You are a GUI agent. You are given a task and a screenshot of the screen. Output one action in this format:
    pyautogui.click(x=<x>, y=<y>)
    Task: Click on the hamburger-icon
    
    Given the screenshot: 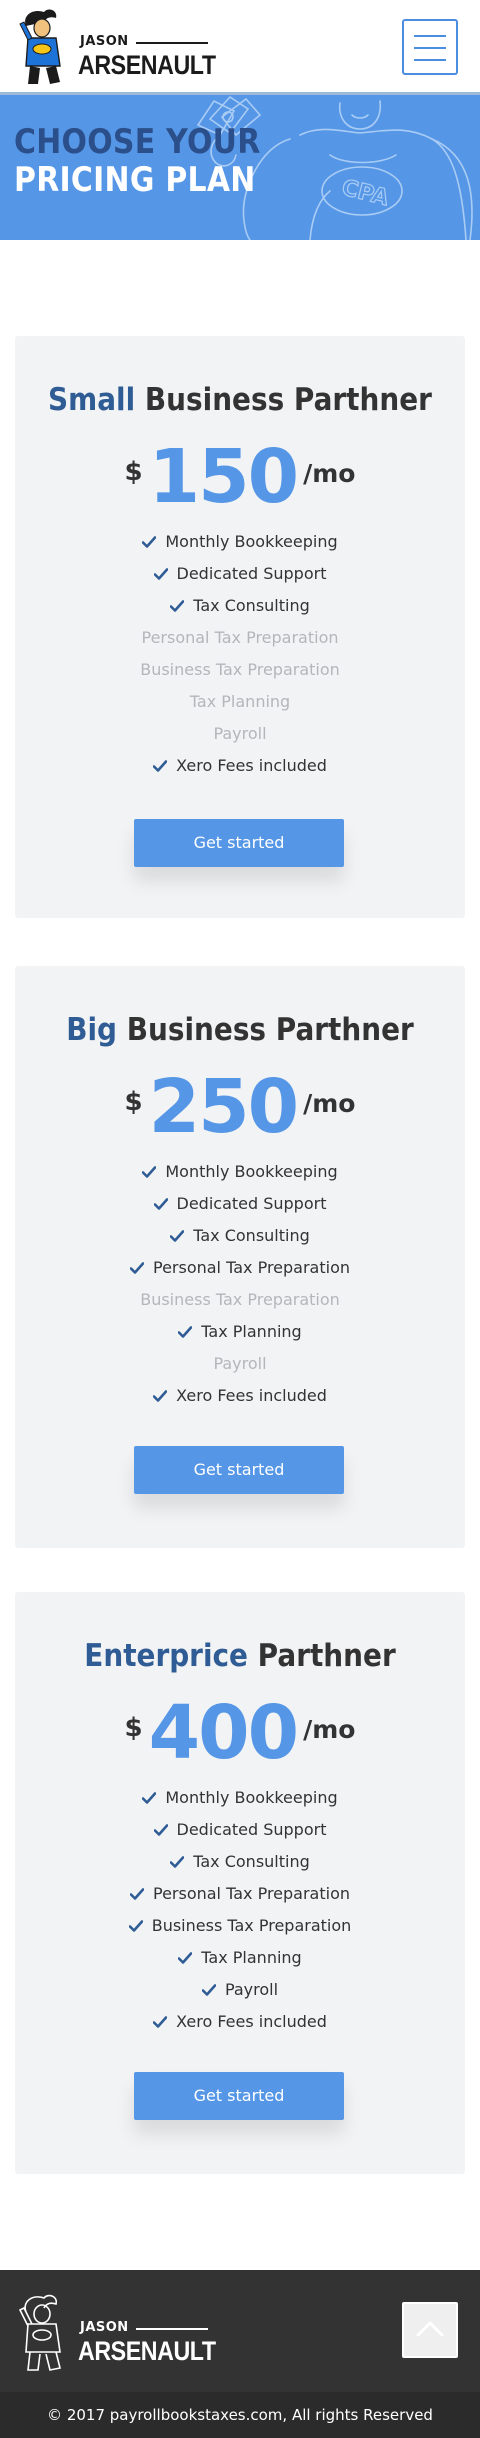 What is the action you would take?
    pyautogui.click(x=430, y=36)
    